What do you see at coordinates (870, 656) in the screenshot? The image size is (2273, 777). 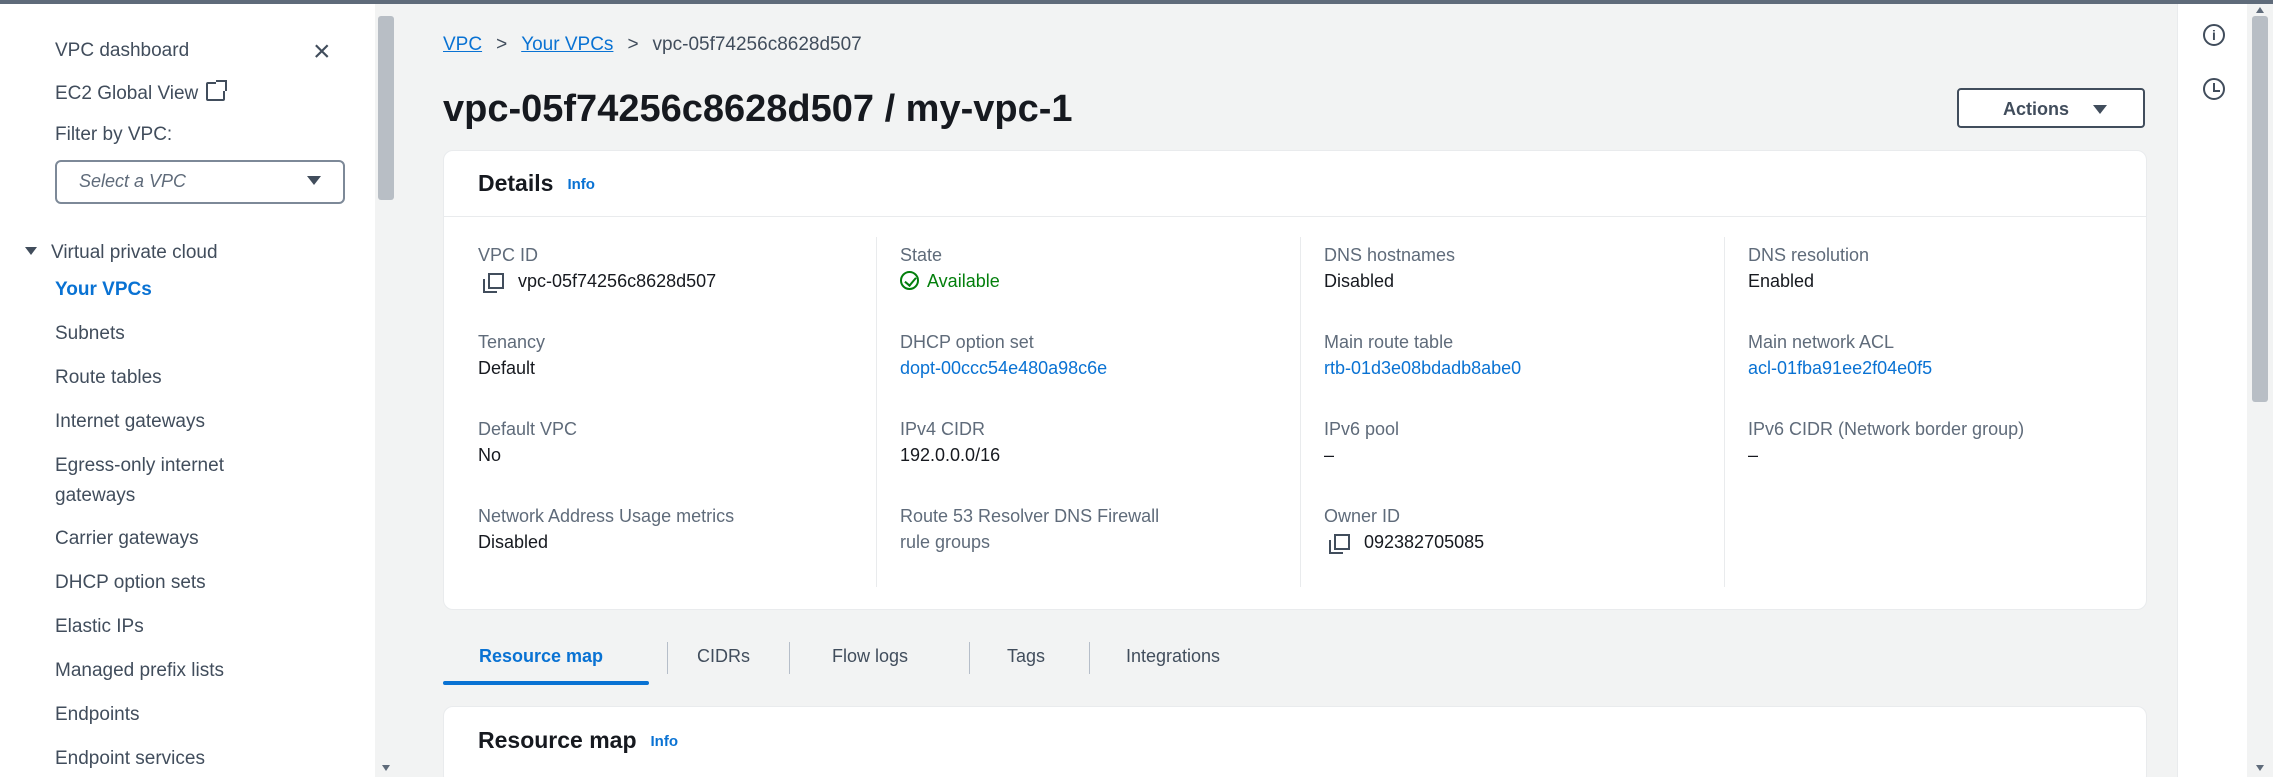 I see `tab-flow-logs: Flow logs` at bounding box center [870, 656].